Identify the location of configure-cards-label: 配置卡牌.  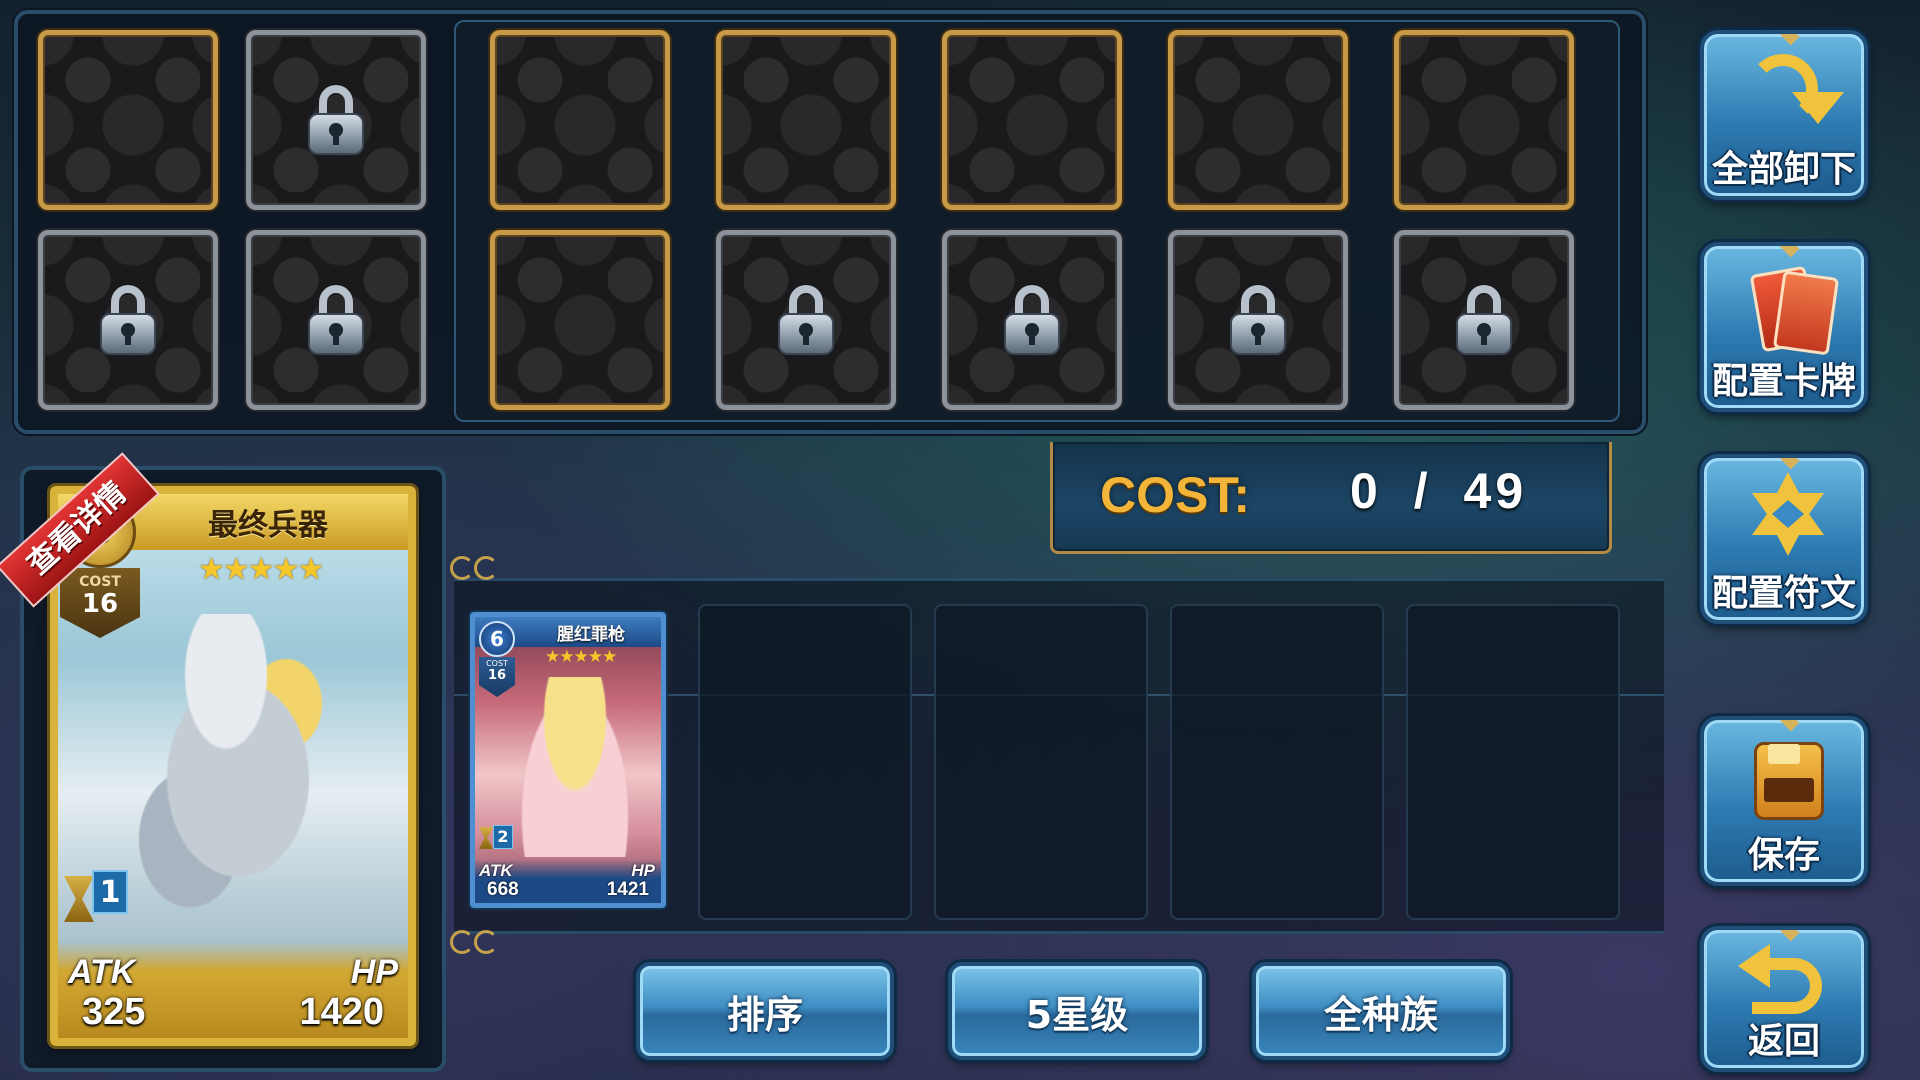
(1783, 381).